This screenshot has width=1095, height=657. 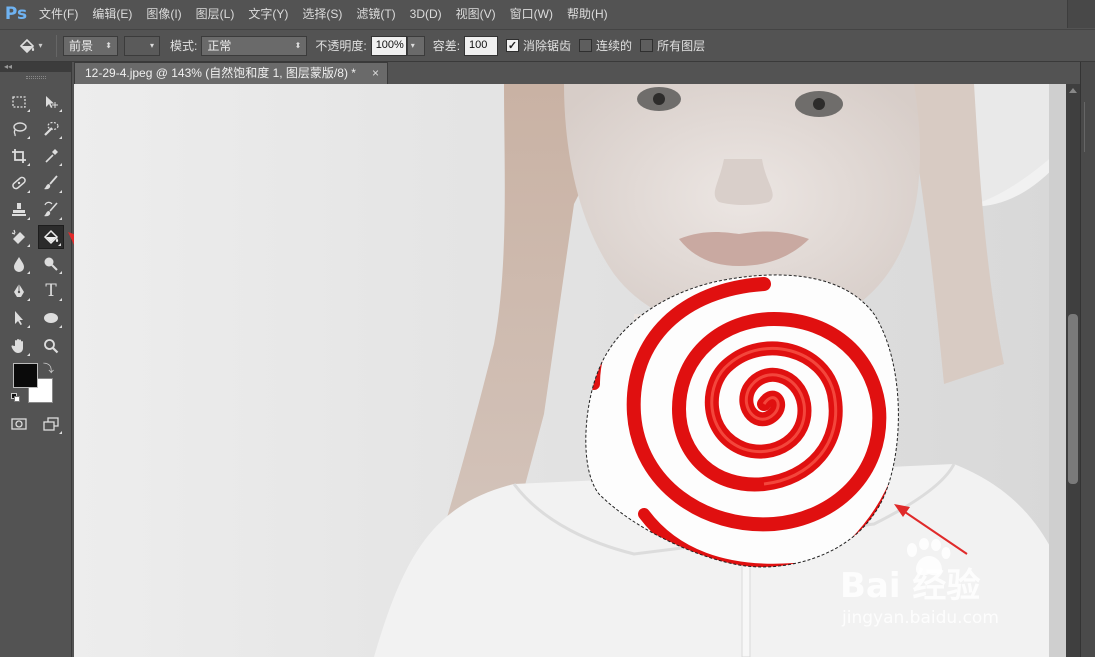 I want to click on menu-window: 窗口(W), so click(x=531, y=14).